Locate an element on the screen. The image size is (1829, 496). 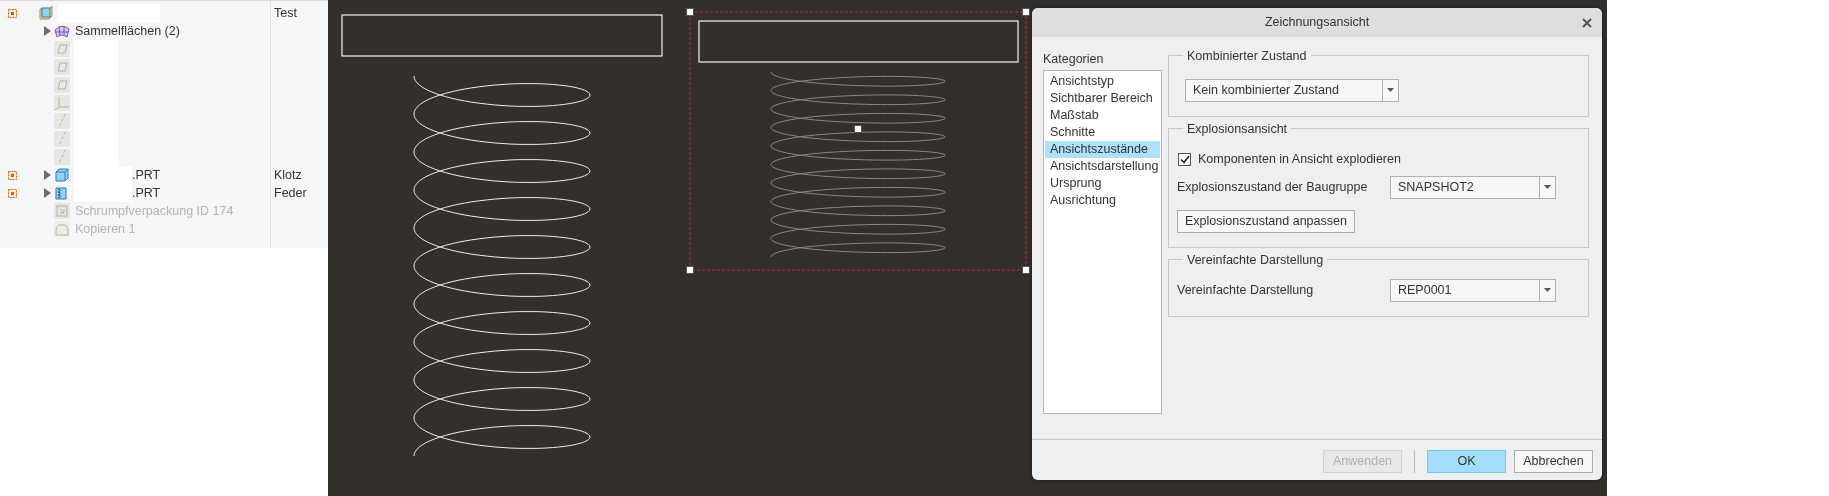
checkbox is located at coordinates (1184, 159).